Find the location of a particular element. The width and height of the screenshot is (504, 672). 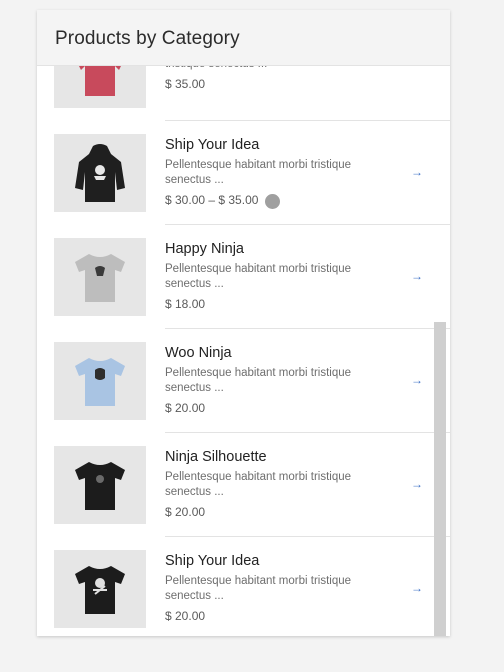

product-price: $ 30.00 – $ 35.00 is located at coordinates (212, 200).